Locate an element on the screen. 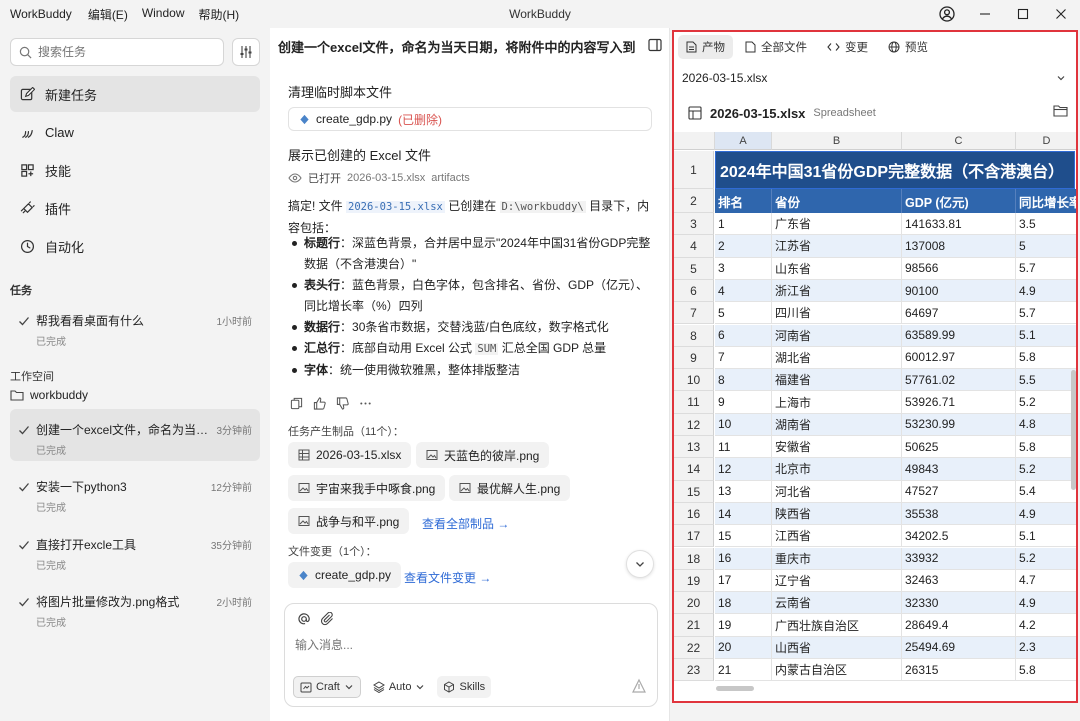 Image resolution: width=1080 pixels, height=721 pixels. table-cell: 云南省 is located at coordinates (837, 603).